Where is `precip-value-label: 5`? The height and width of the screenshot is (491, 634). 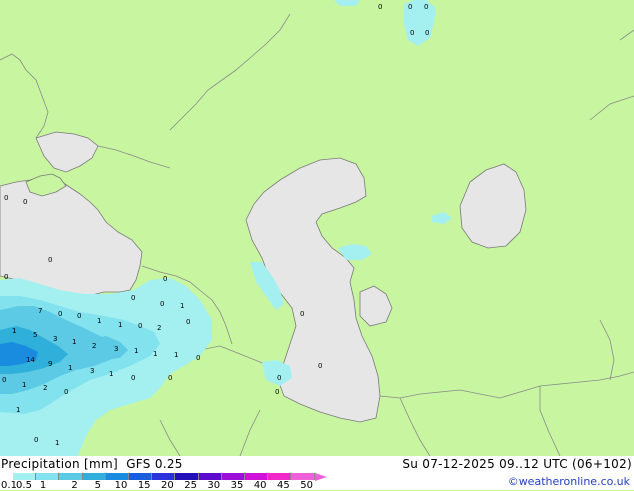 precip-value-label: 5 is located at coordinates (35, 335).